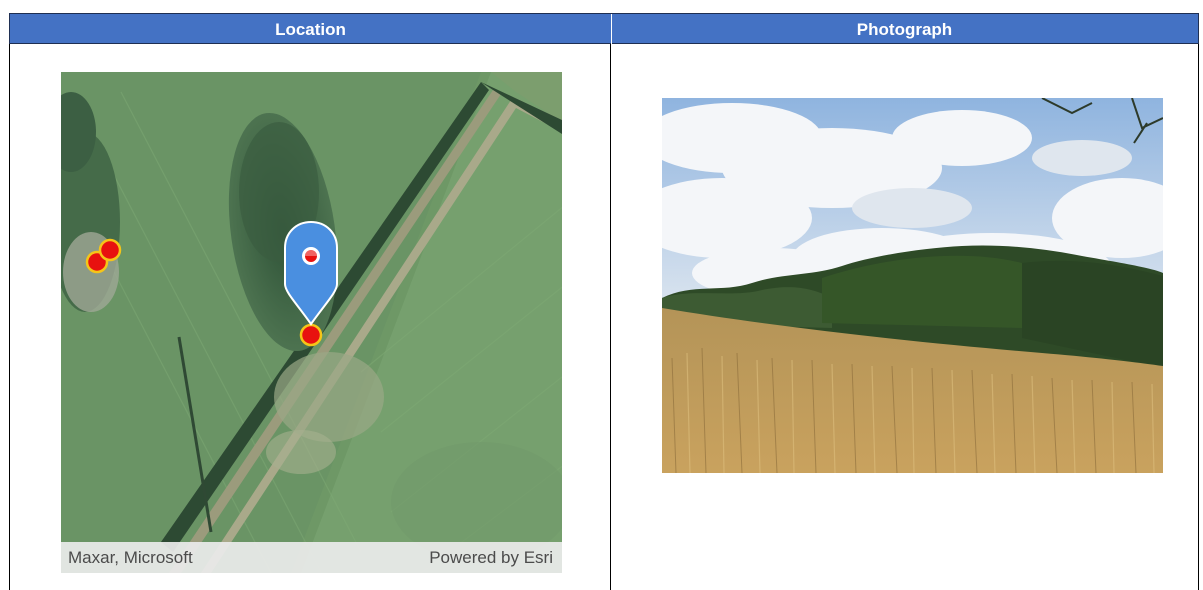 This screenshot has height=590, width=1203. I want to click on esri-powered-by-link: Powered by Esri, so click(491, 558).